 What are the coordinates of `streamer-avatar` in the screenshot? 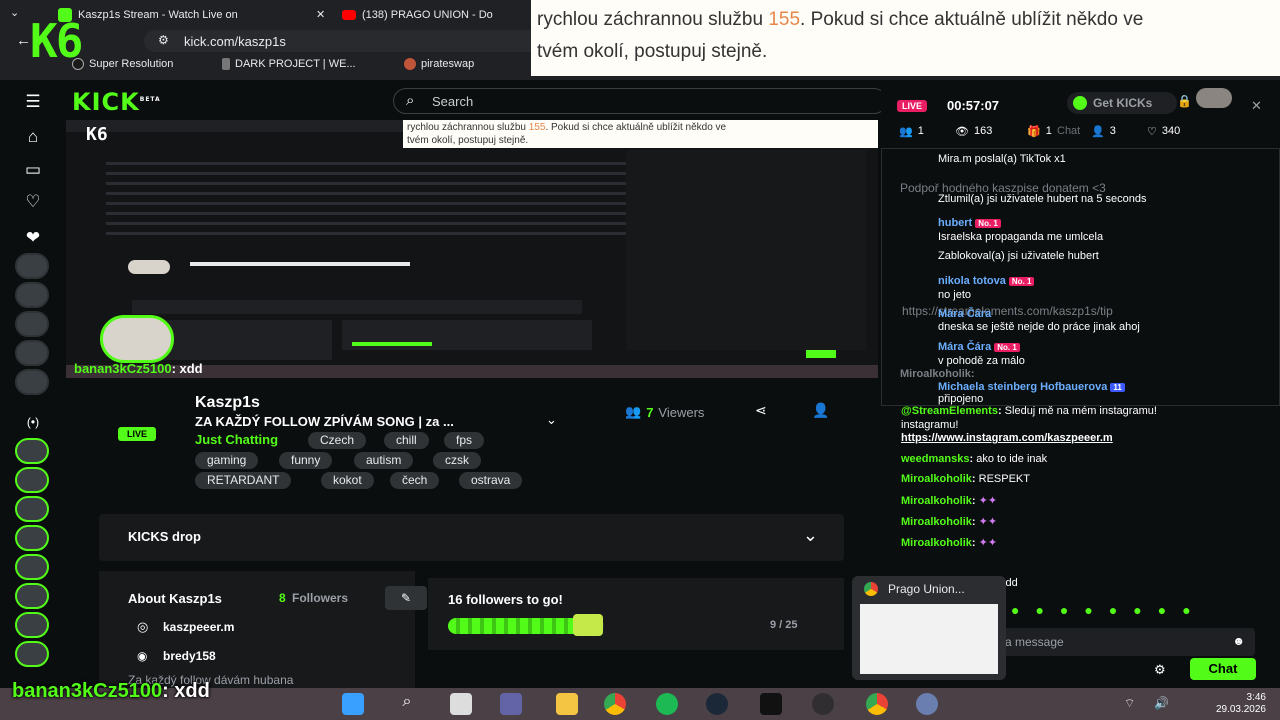 It's located at (137, 339).